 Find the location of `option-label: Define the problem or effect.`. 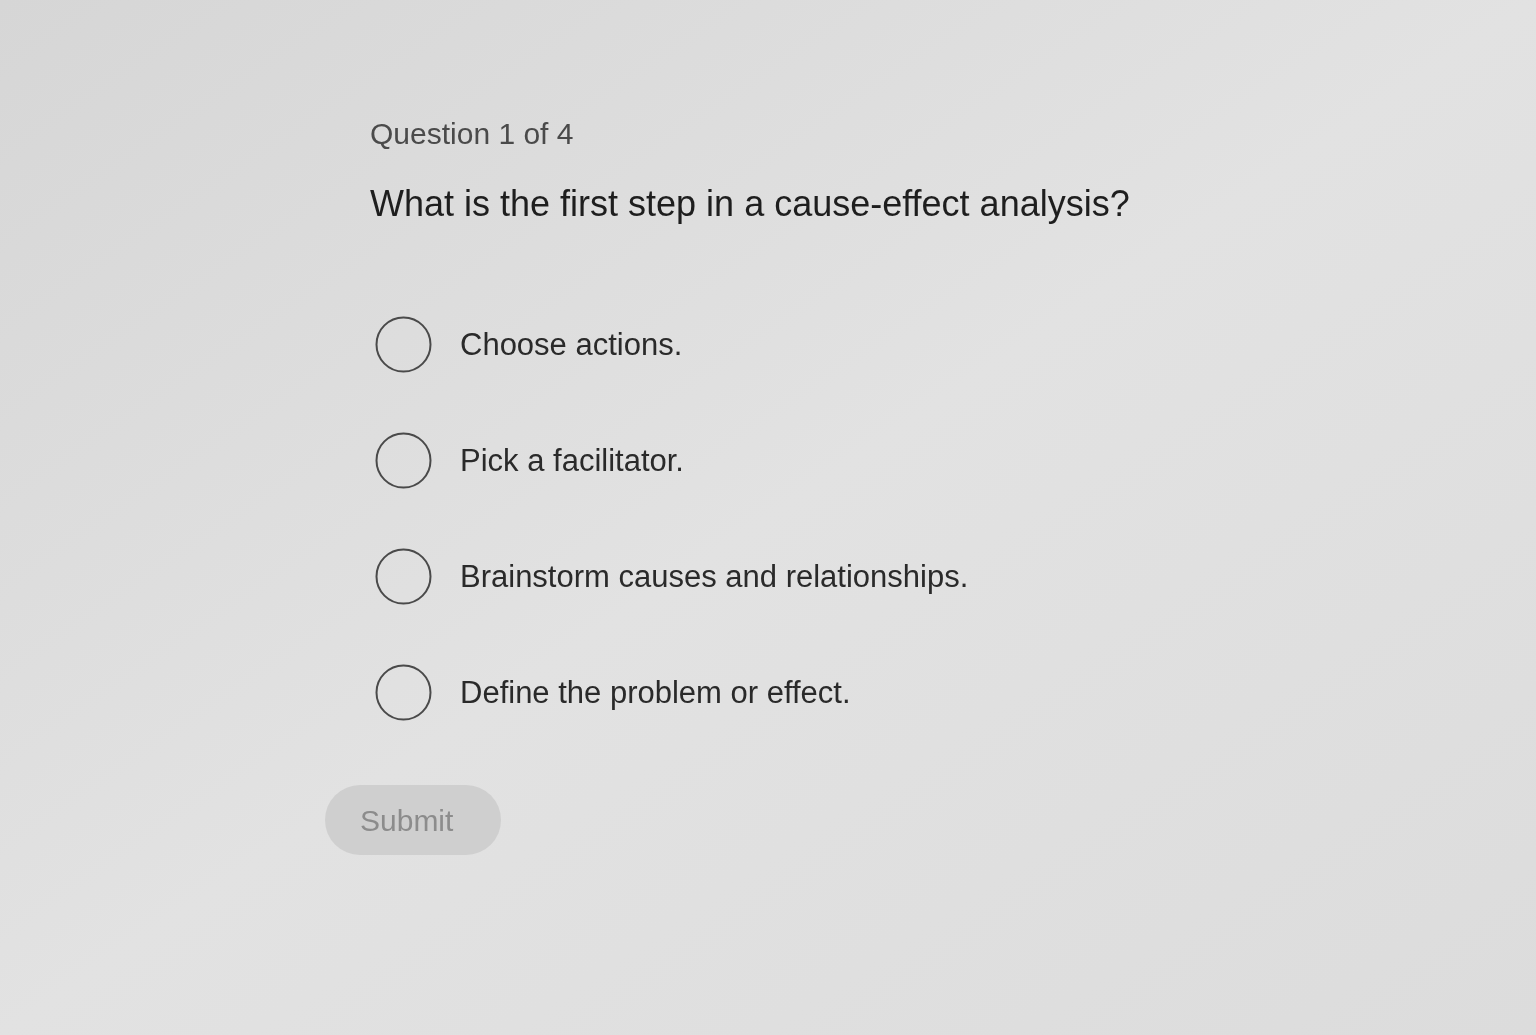

option-label: Define the problem or effect. is located at coordinates (655, 692).